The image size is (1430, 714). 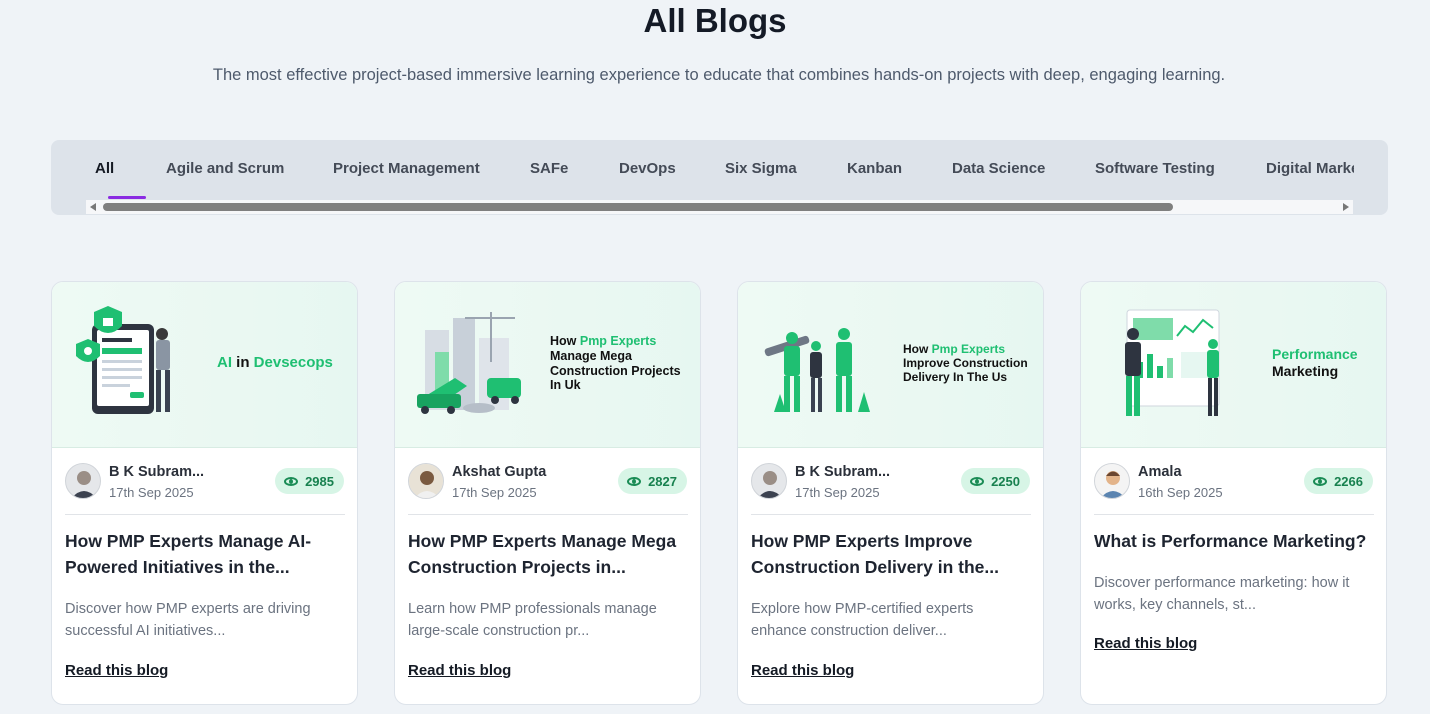 What do you see at coordinates (1235, 541) in the screenshot?
I see `blog-title: What is Performance Marketing?` at bounding box center [1235, 541].